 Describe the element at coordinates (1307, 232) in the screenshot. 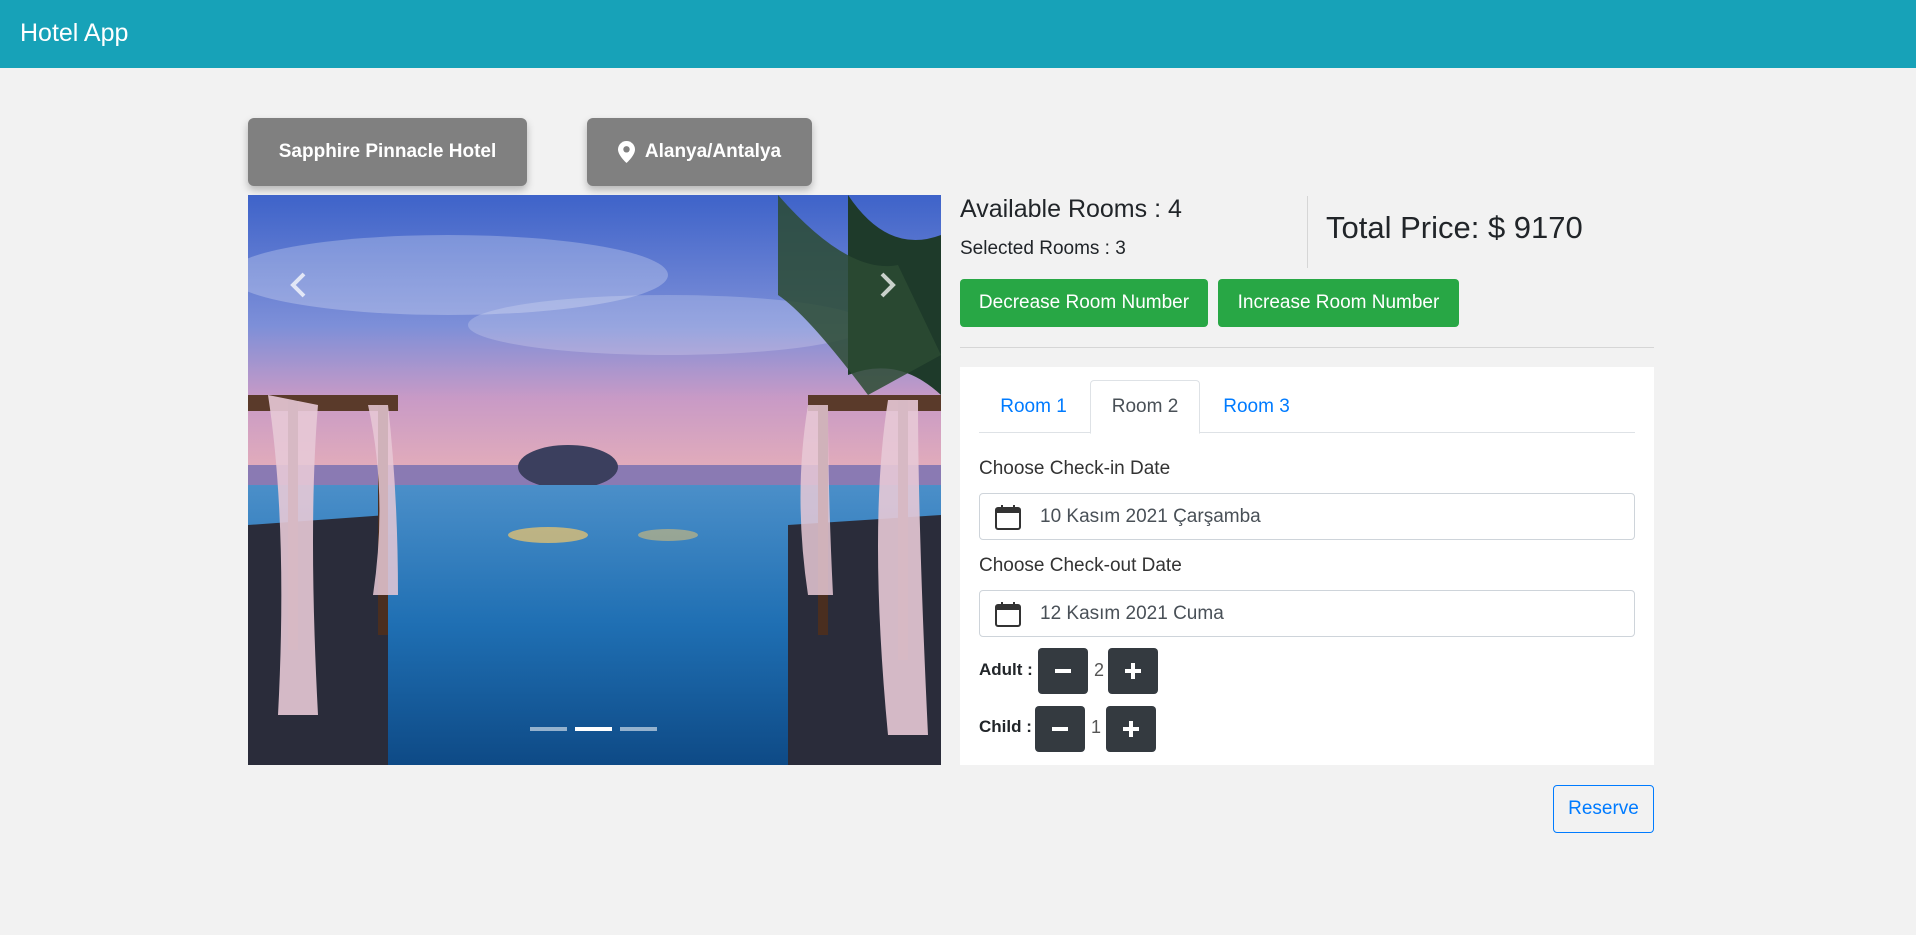

I see `vertical-divider` at that location.